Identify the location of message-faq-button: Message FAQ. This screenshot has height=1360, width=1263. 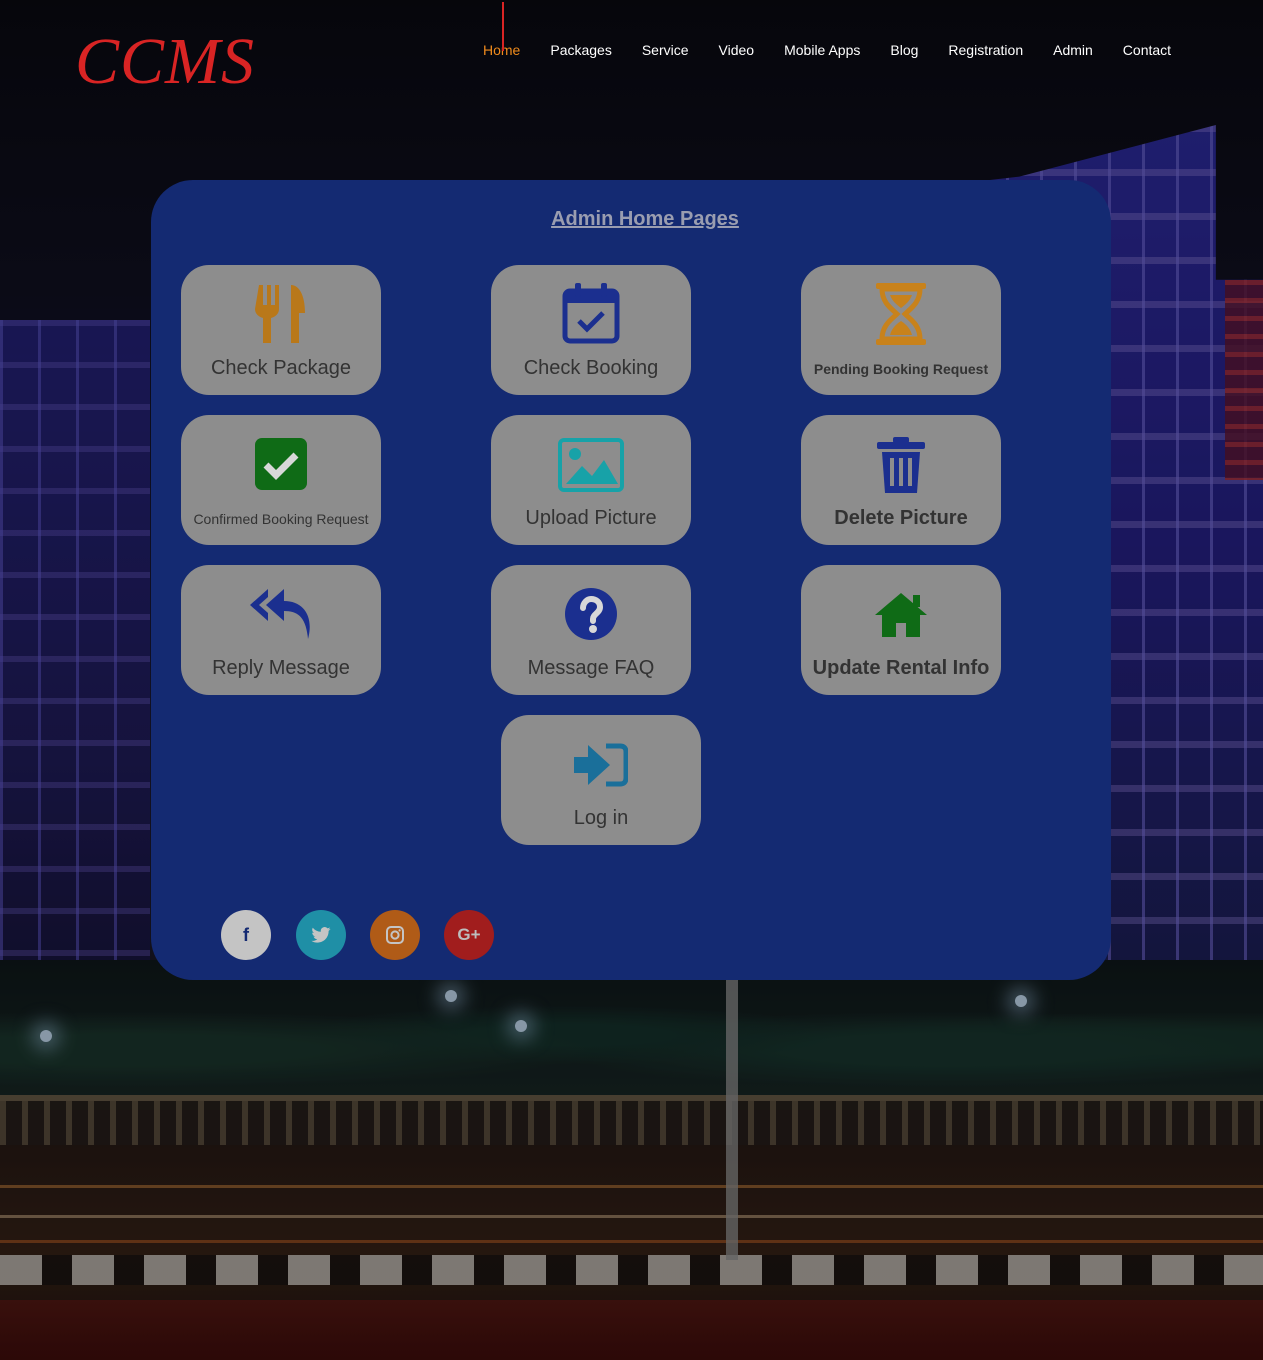
(591, 630).